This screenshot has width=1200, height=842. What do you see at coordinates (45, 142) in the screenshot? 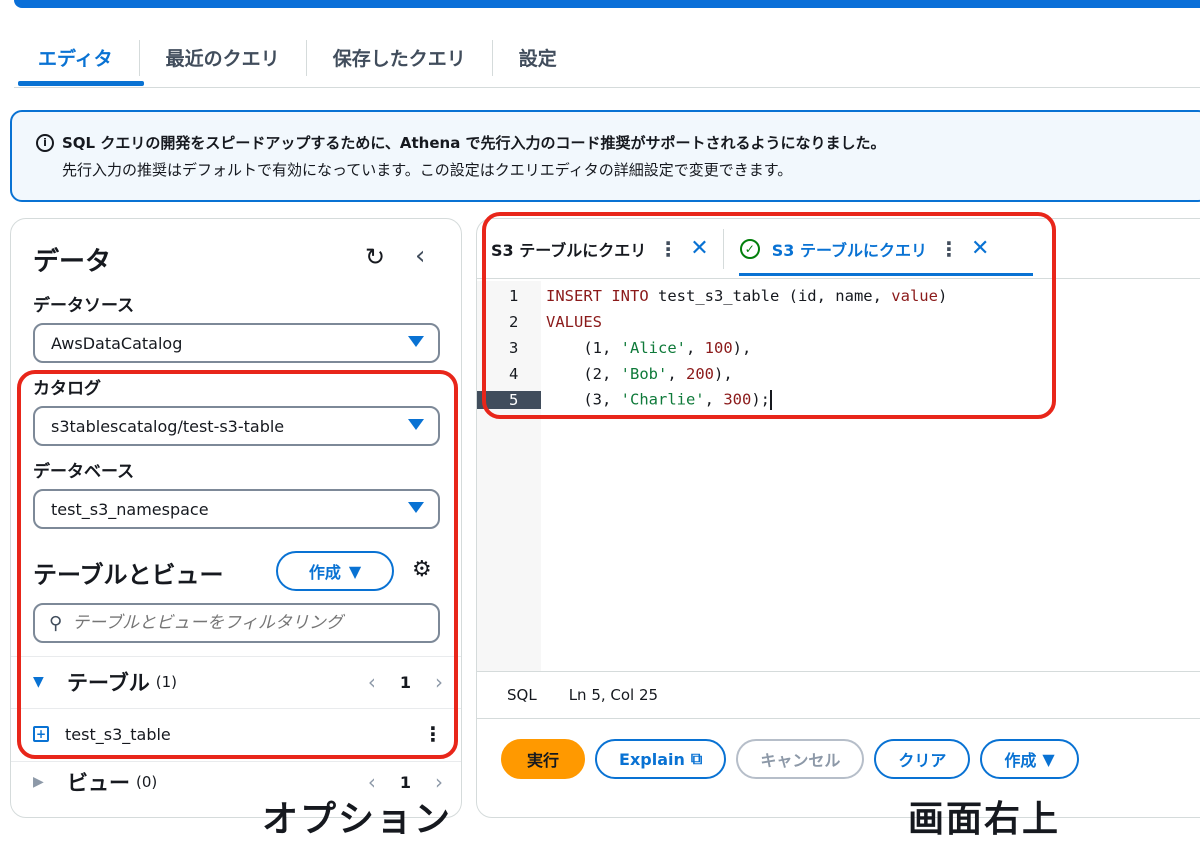
I see `info-icon: i` at bounding box center [45, 142].